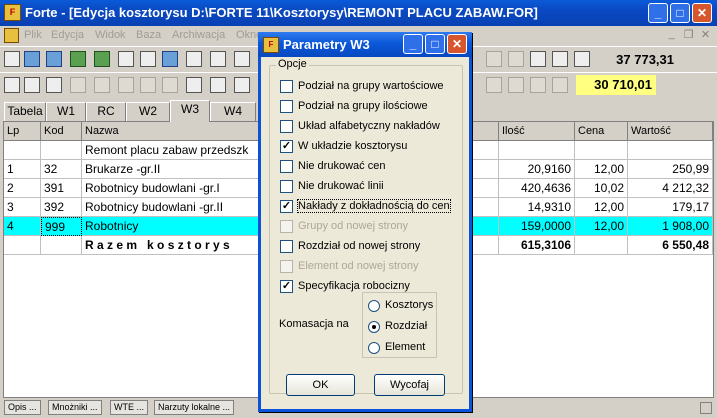 Image resolution: width=717 pixels, height=418 pixels. Describe the element at coordinates (516, 59) in the screenshot. I see `redo-icon` at that location.